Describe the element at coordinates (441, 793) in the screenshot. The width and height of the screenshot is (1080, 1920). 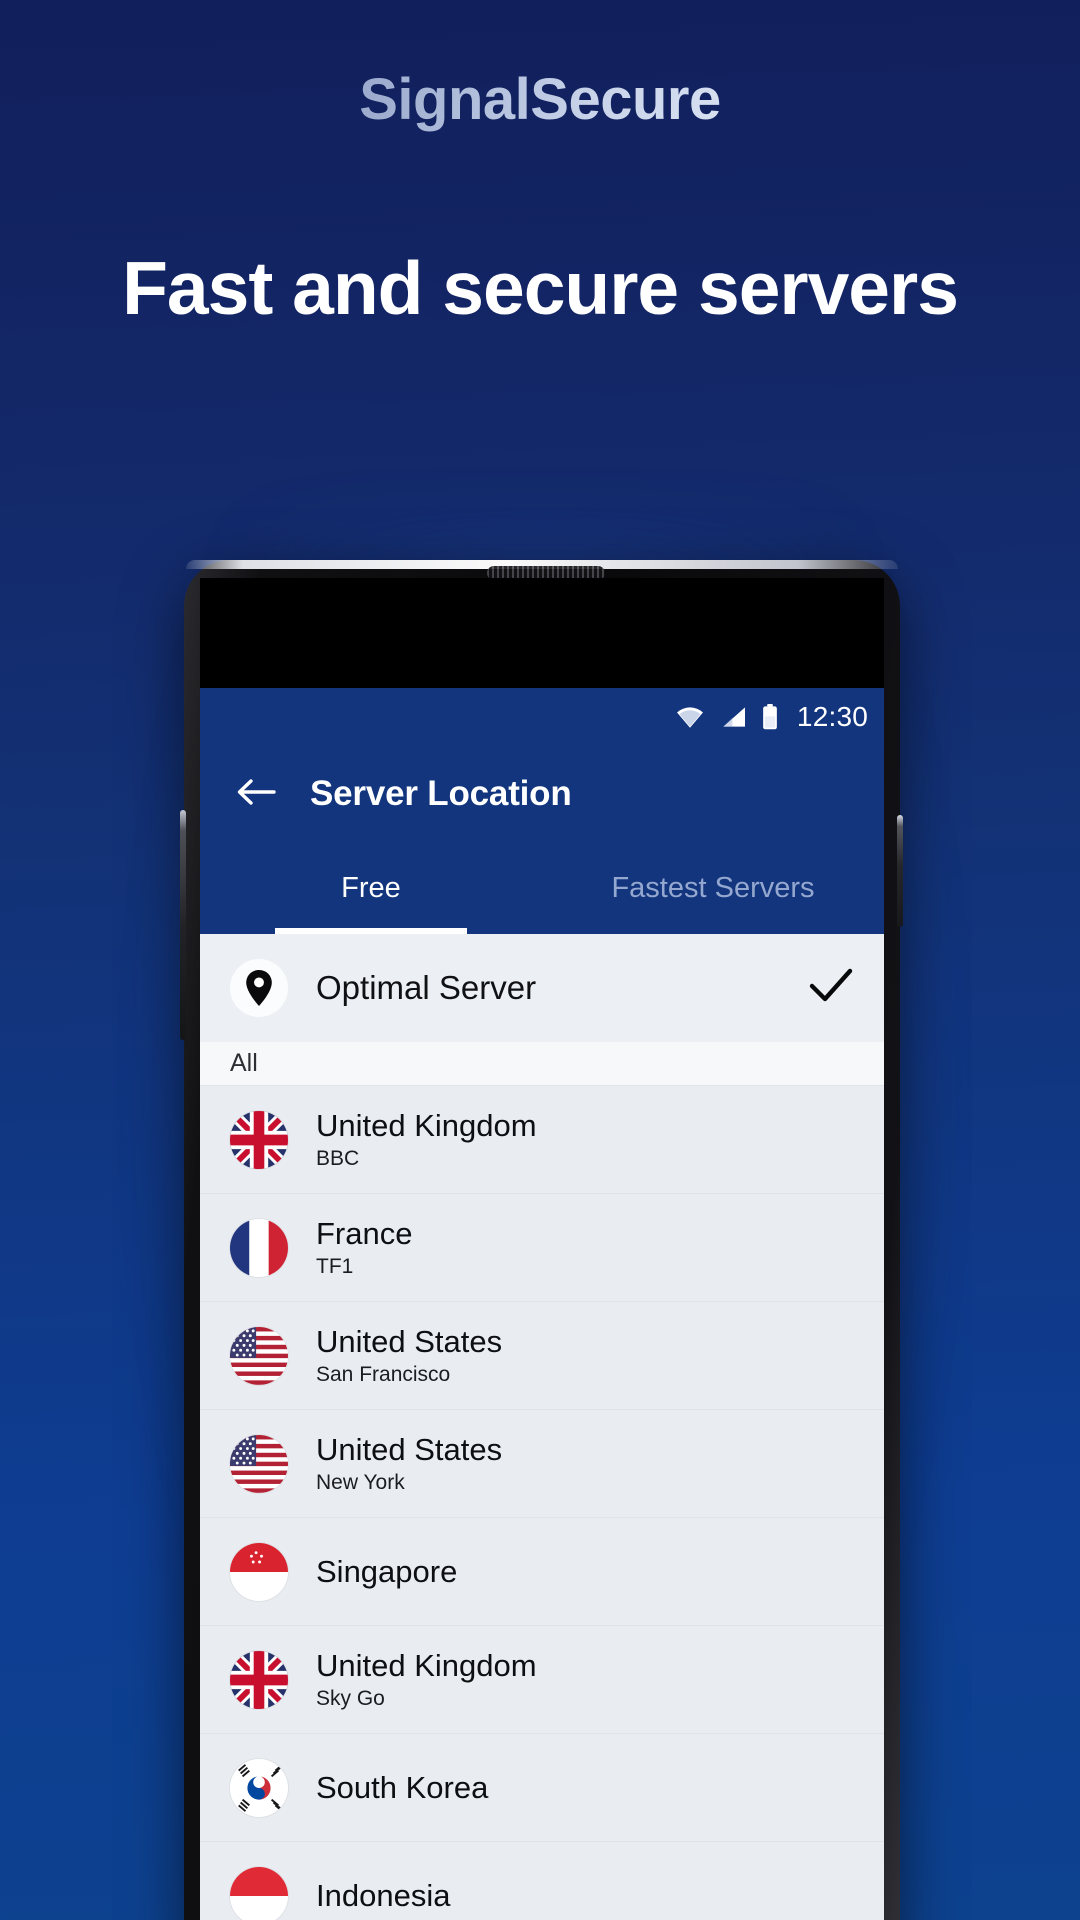
I see `page-title: Server Location` at that location.